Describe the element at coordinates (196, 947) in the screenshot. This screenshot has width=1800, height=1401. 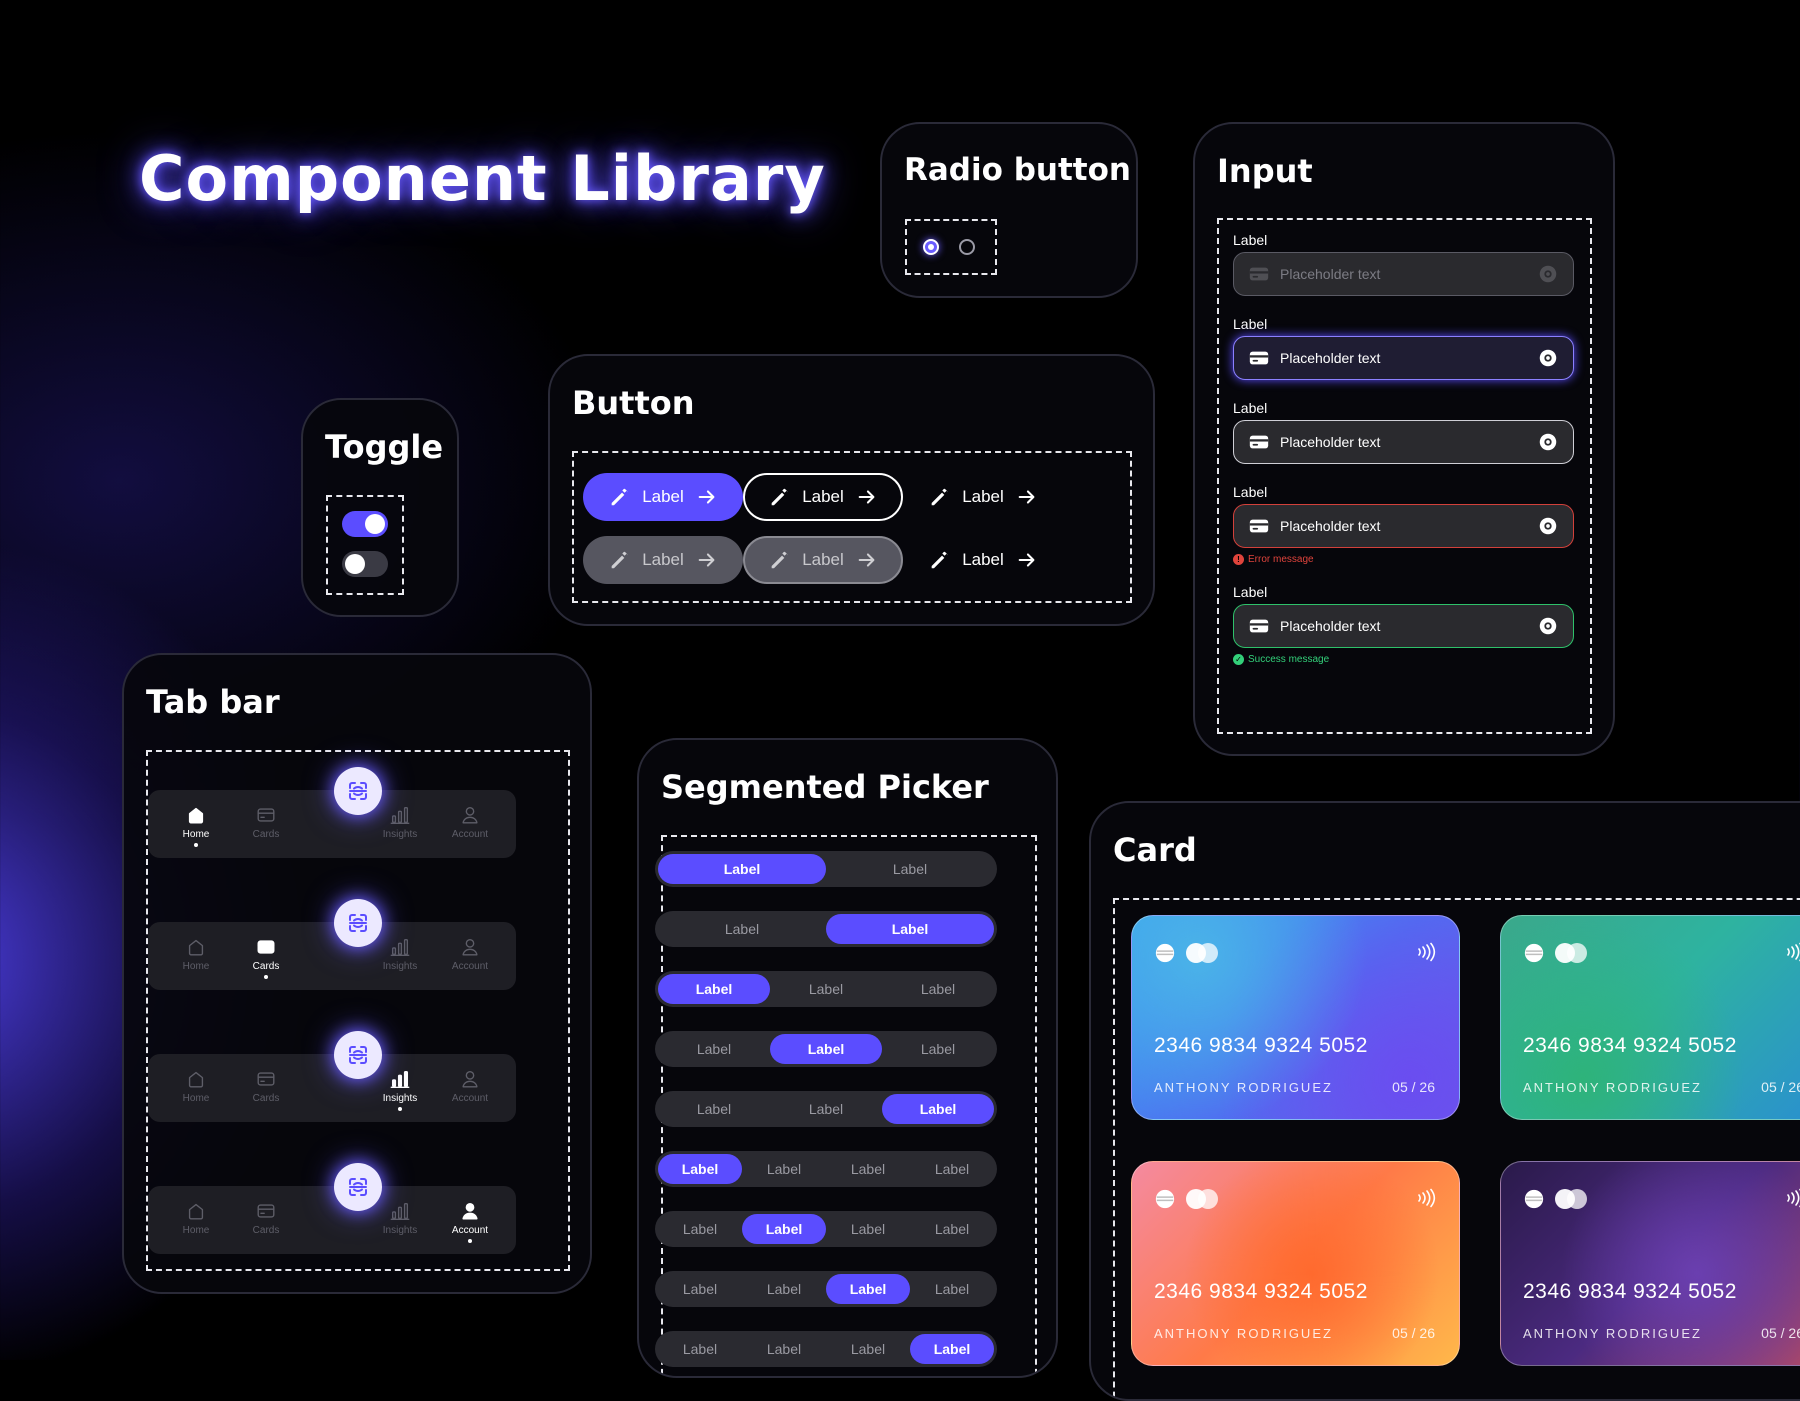
I see `home-icon` at that location.